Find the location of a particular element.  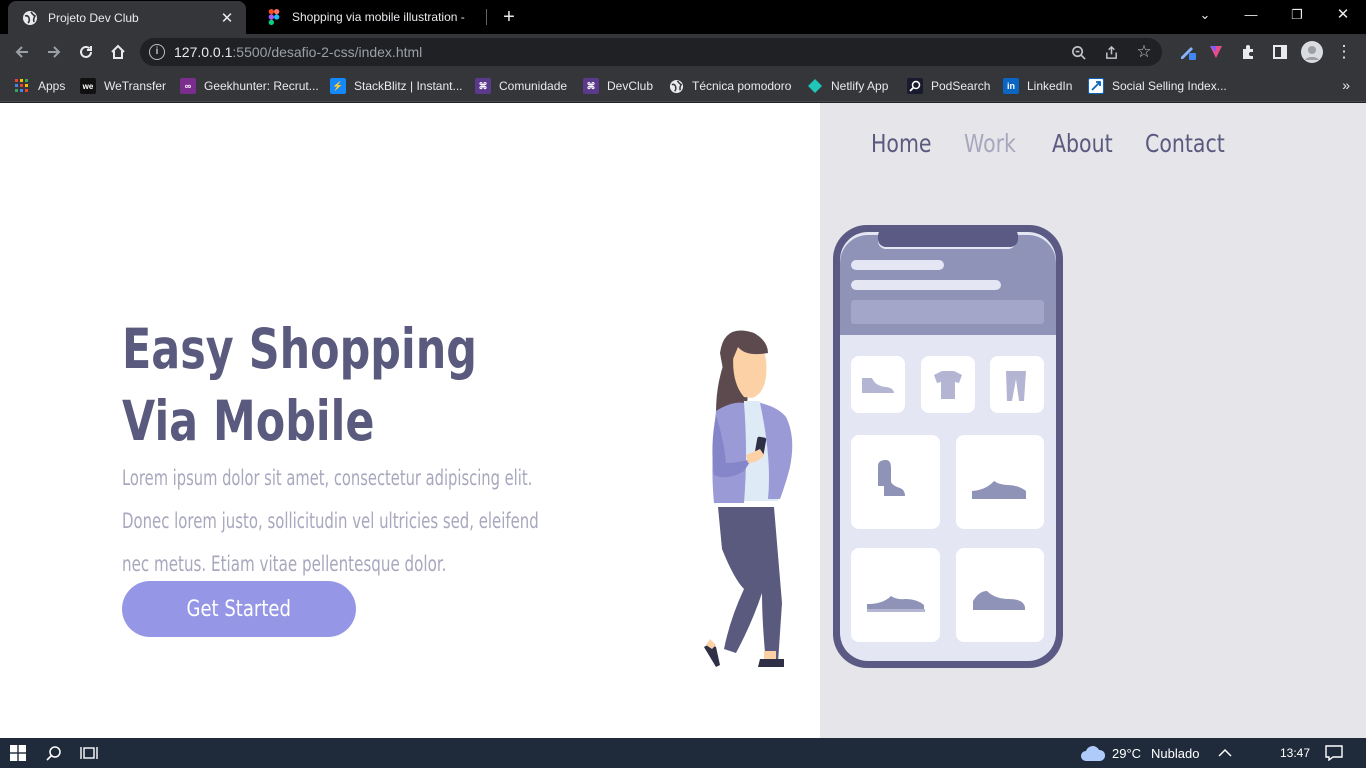

bookmark-tecnica-pomodoro: Técnica pomodoro is located at coordinates (729, 86).